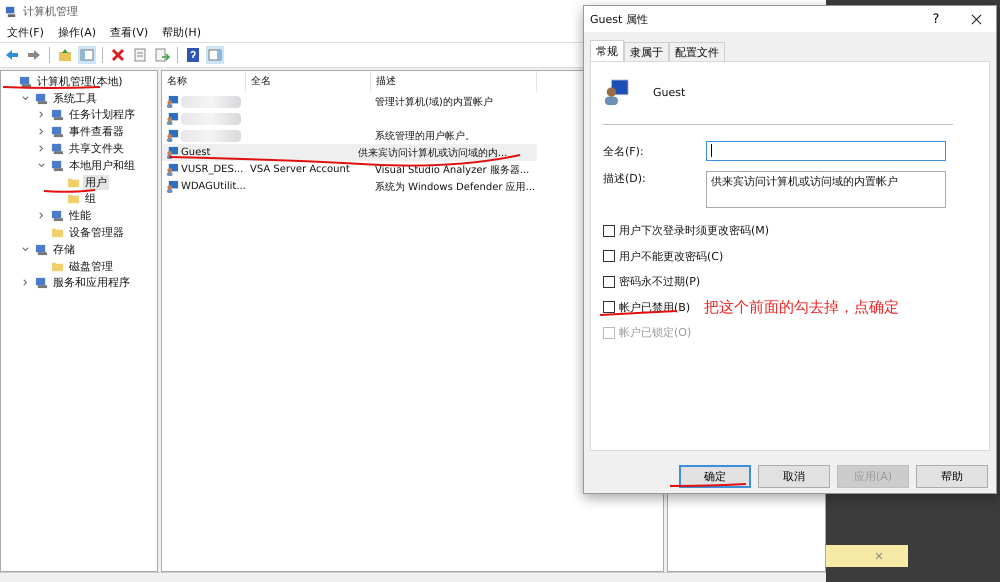 Image resolution: width=1000 pixels, height=582 pixels. What do you see at coordinates (70, 191) in the screenshot?
I see `annotation-underline` at bounding box center [70, 191].